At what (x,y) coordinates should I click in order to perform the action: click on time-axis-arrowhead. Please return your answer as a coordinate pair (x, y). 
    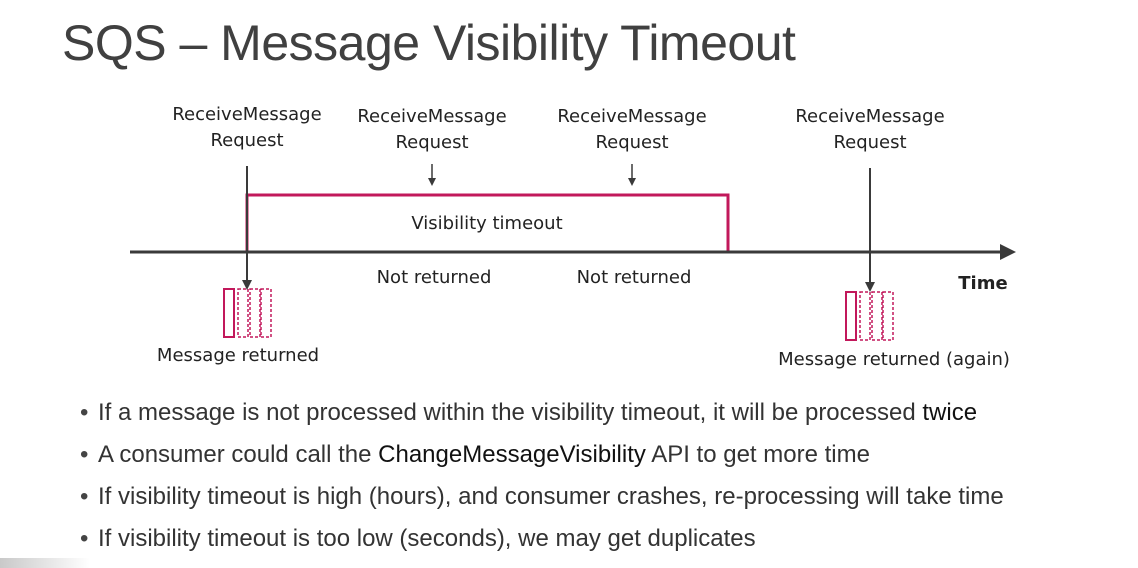
    Looking at the image, I should click on (1008, 252).